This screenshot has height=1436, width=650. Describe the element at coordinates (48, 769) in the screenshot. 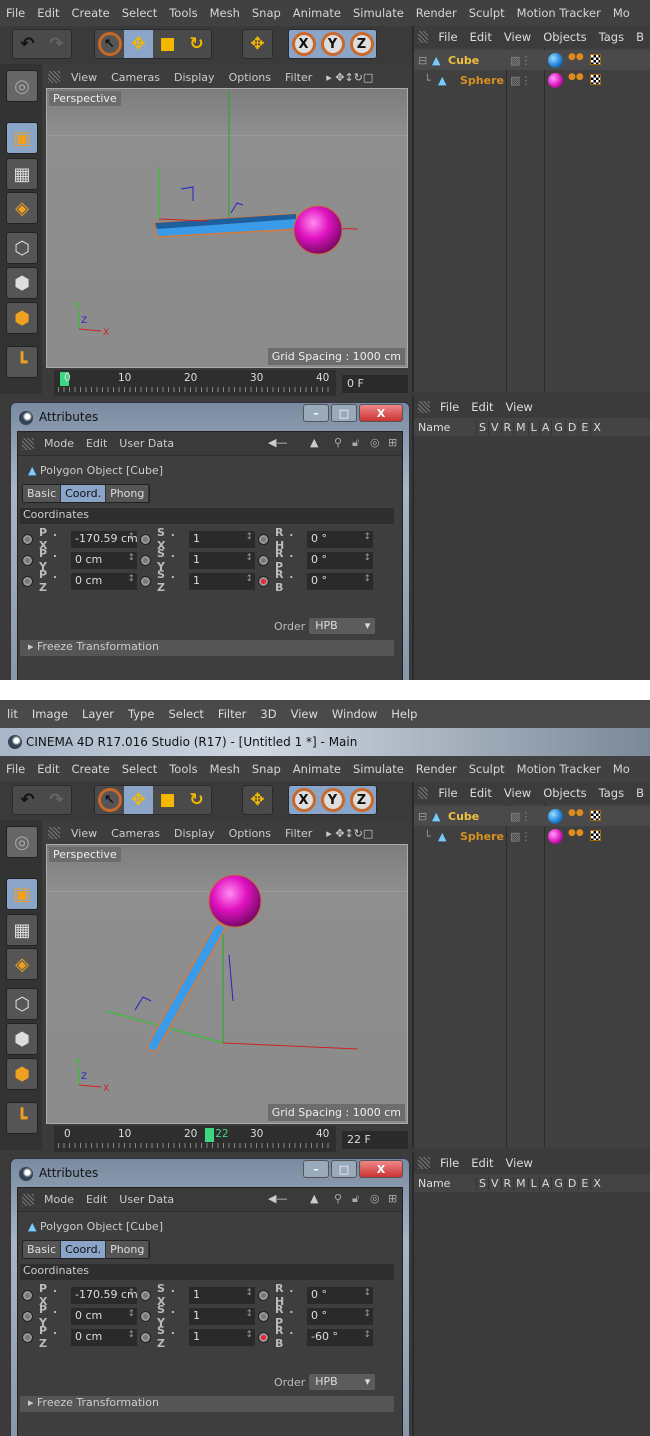

I see `menu-item: Edit` at that location.